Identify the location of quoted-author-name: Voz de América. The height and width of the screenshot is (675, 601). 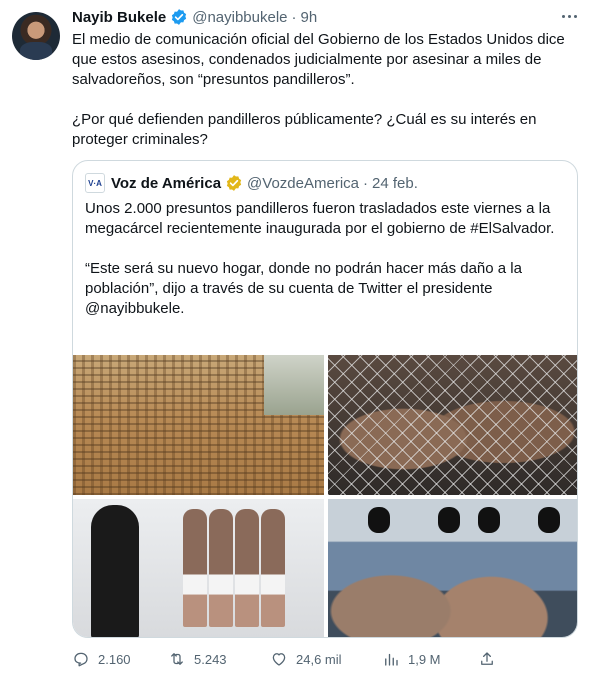
(166, 183).